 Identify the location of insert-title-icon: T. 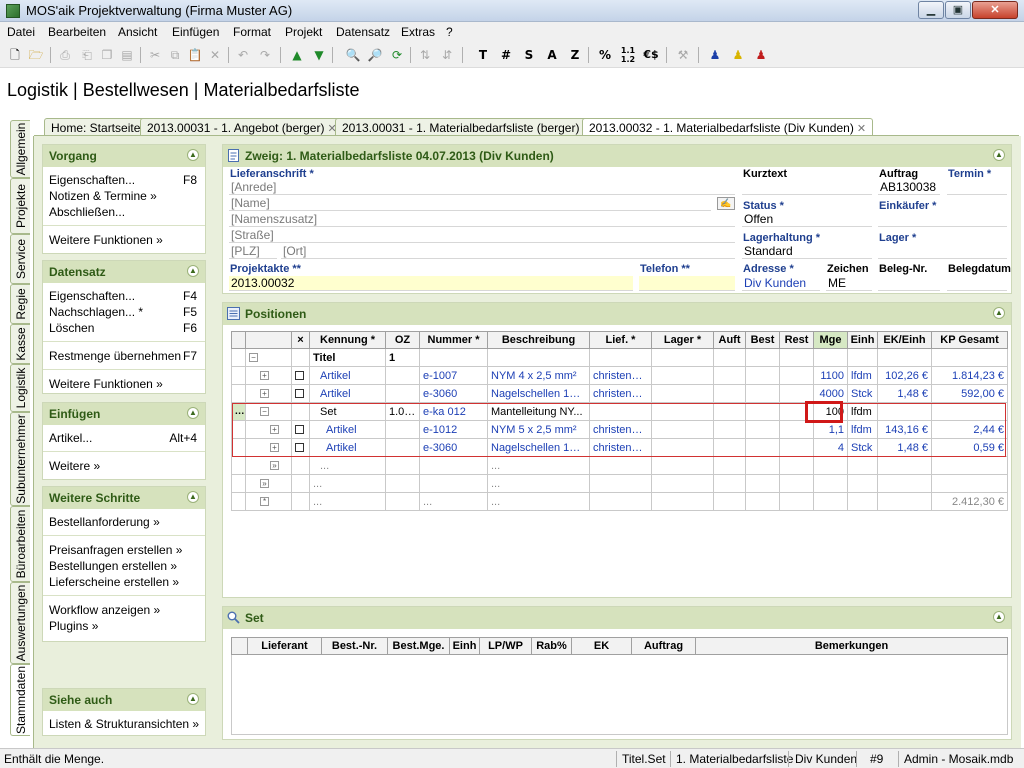
(483, 55).